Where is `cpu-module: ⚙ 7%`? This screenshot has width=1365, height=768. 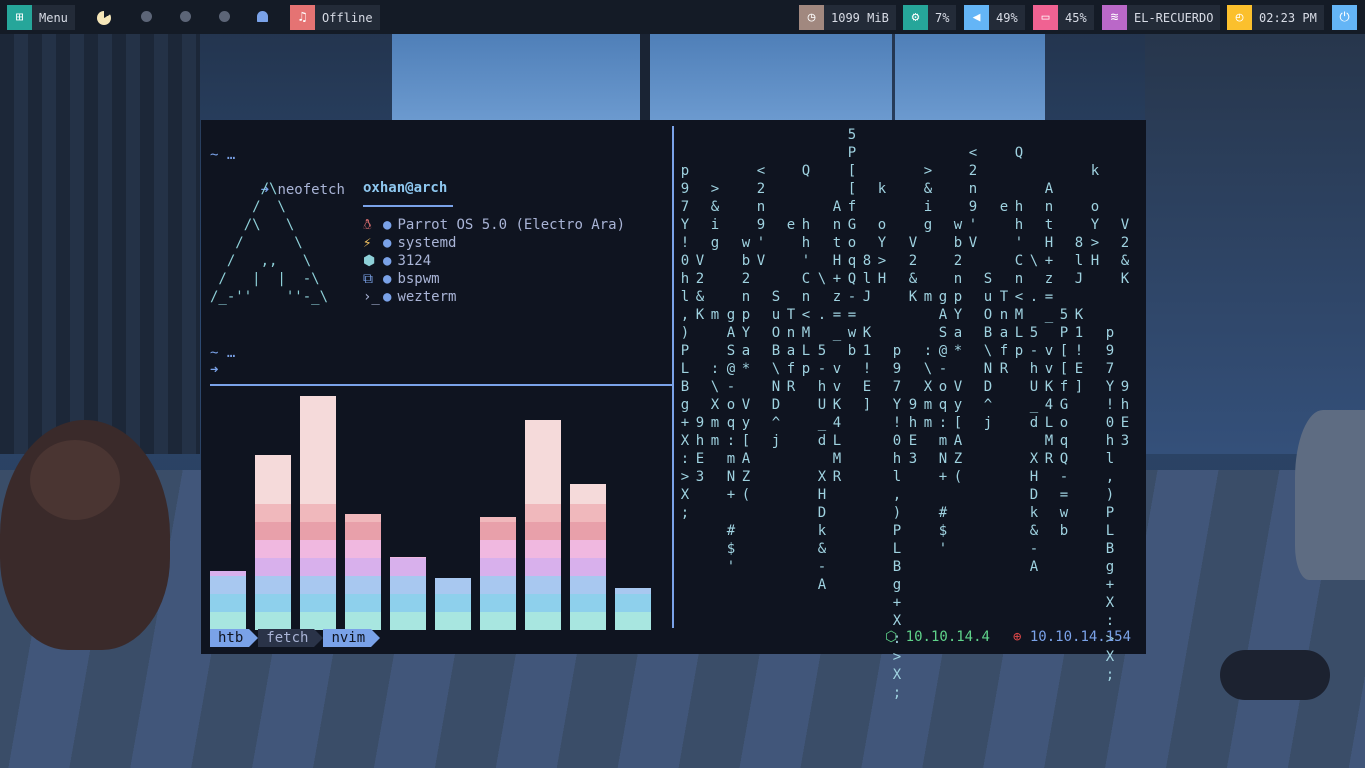 cpu-module: ⚙ 7% is located at coordinates (930, 17).